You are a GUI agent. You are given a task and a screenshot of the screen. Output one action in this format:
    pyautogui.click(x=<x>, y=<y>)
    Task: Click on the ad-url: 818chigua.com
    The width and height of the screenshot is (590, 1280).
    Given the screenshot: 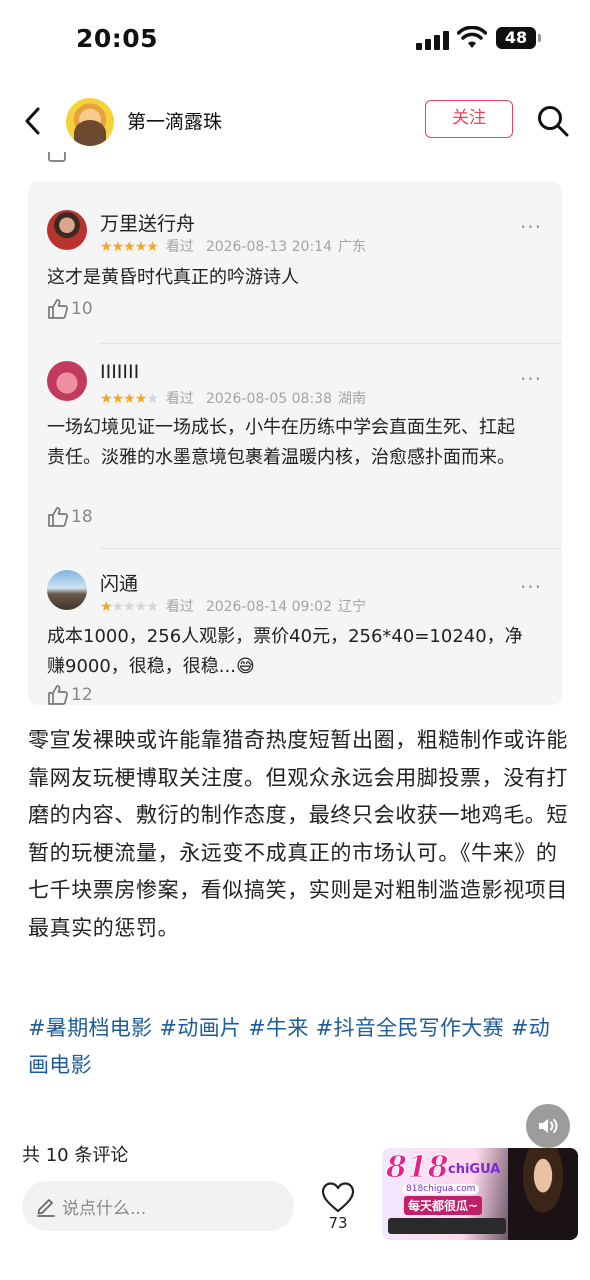 What is the action you would take?
    pyautogui.click(x=441, y=1189)
    